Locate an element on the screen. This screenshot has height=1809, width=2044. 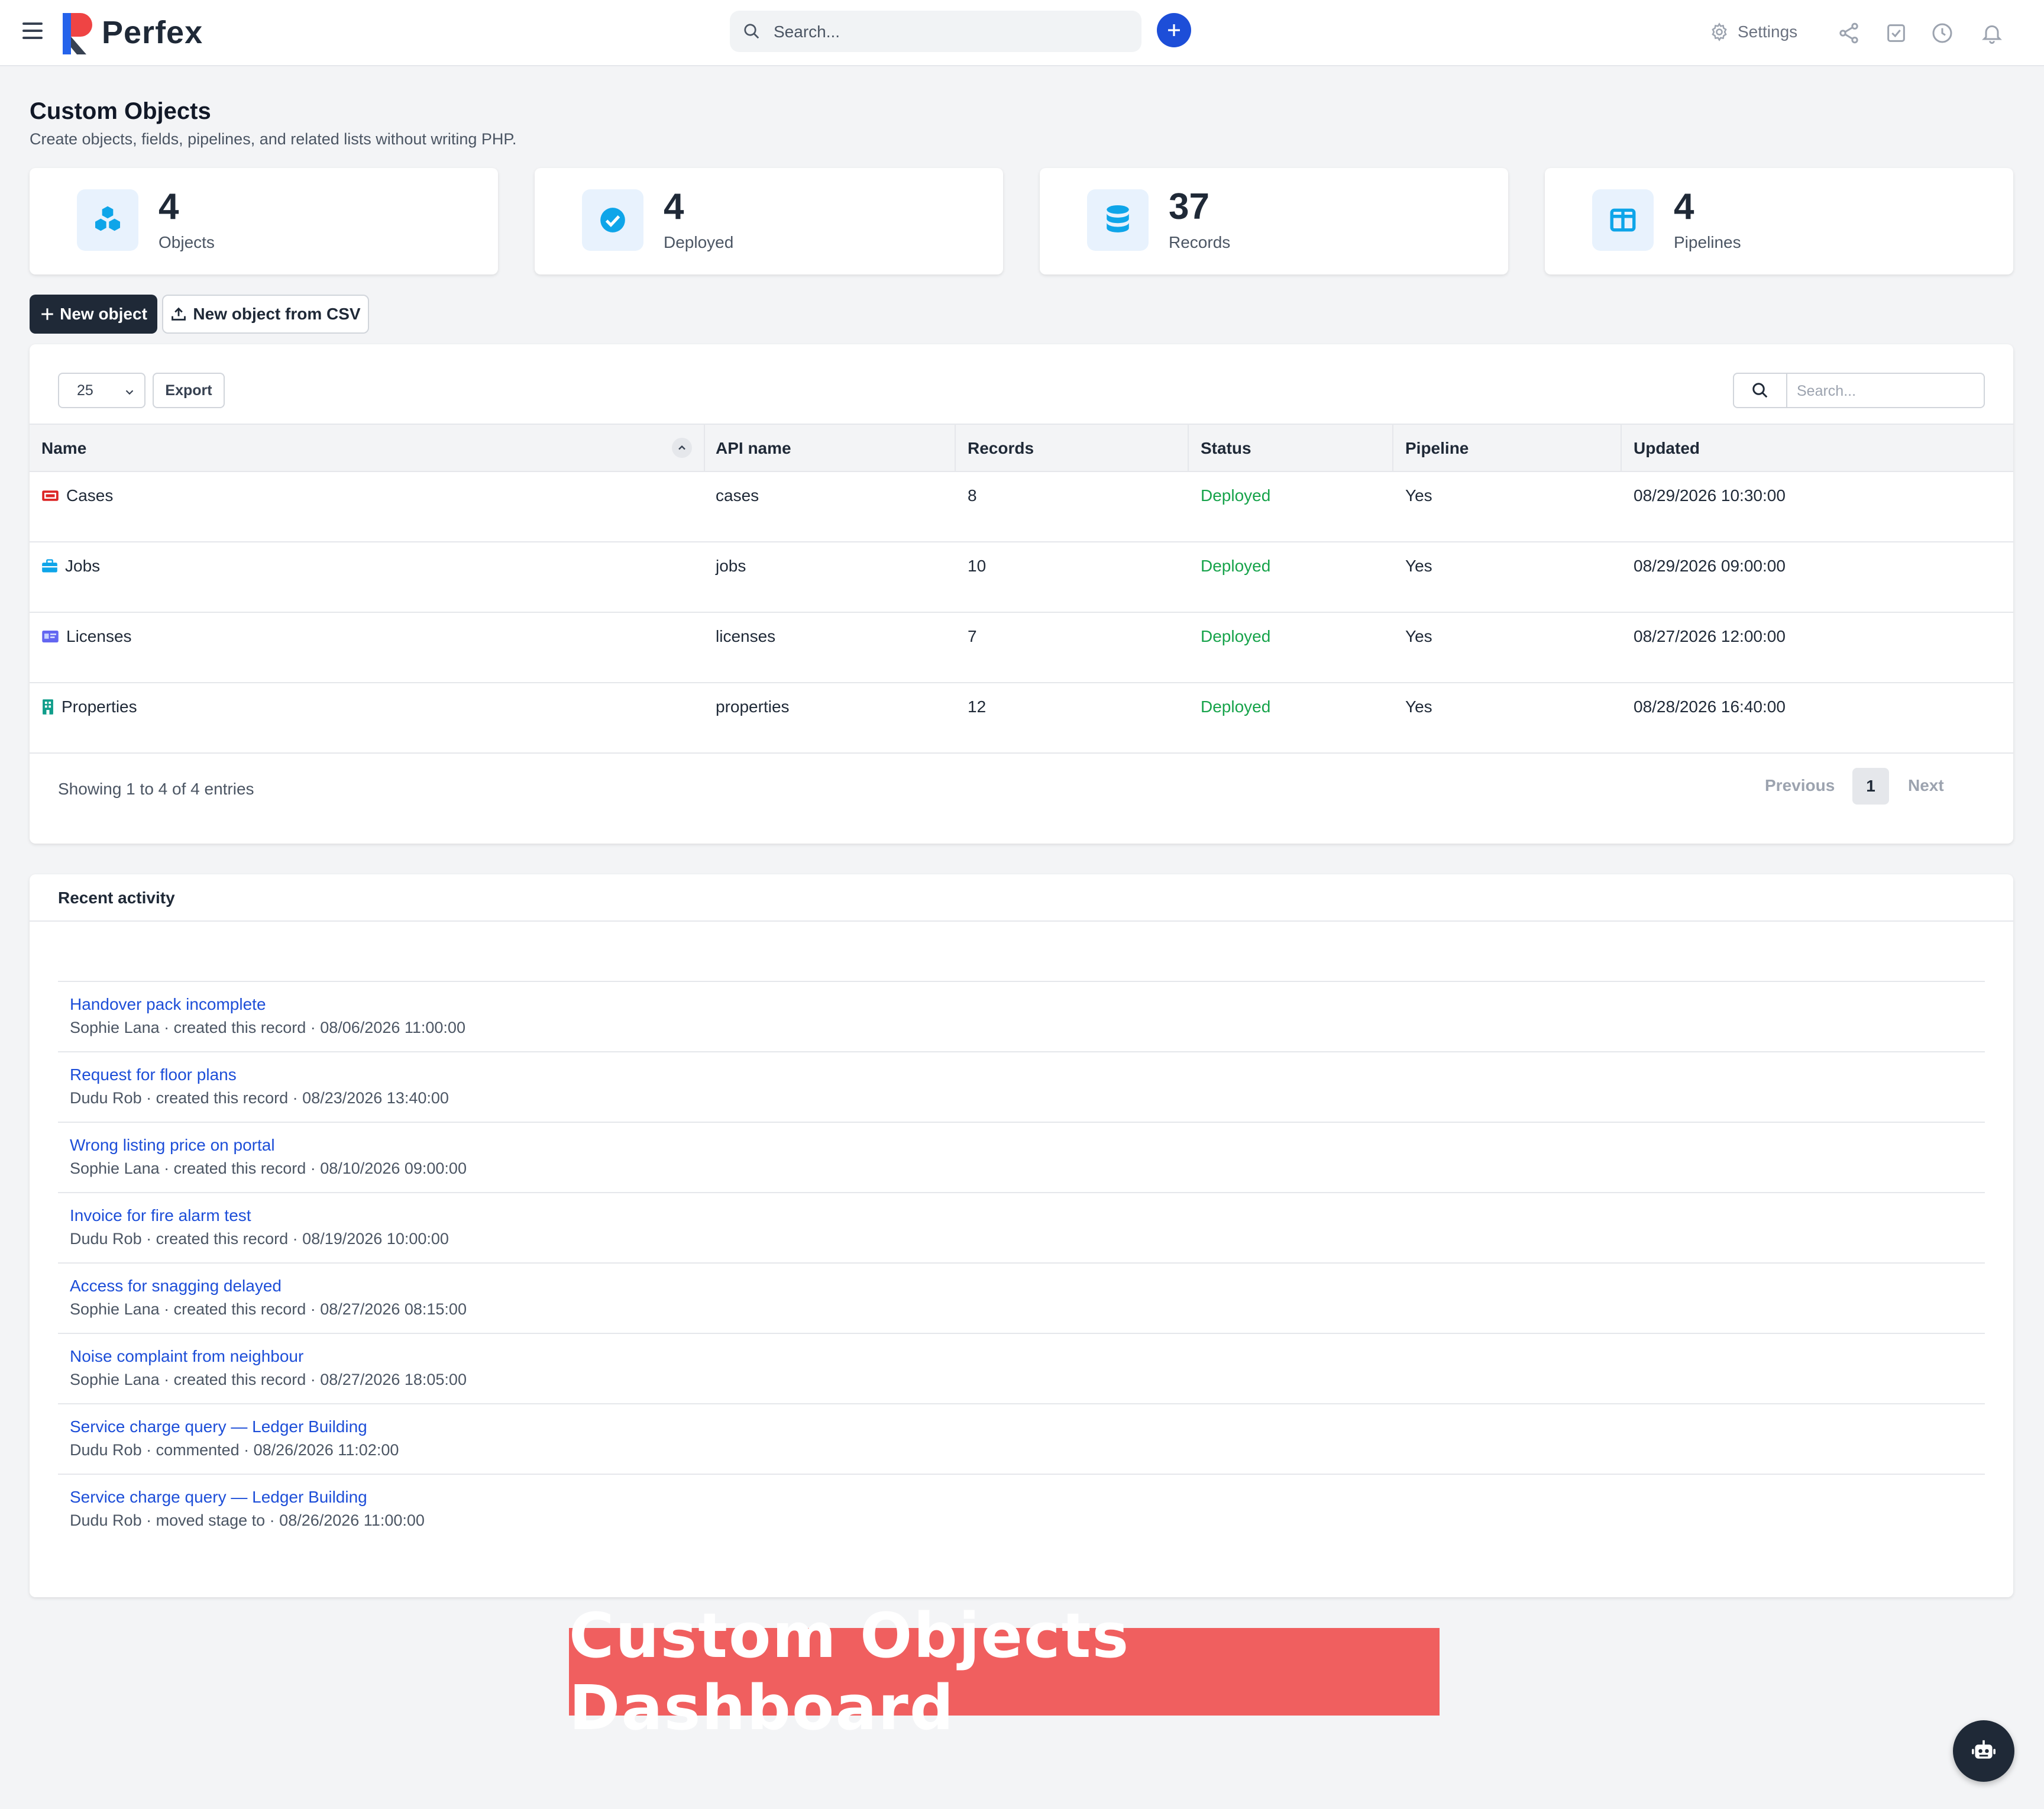
global-search-input is located at coordinates (951, 32).